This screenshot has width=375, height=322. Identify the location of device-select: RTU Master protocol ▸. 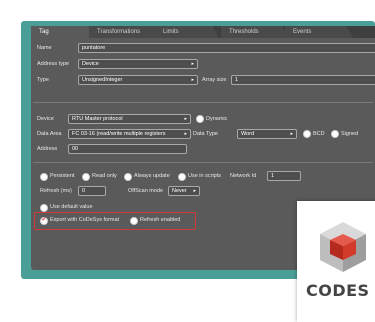
(129, 119).